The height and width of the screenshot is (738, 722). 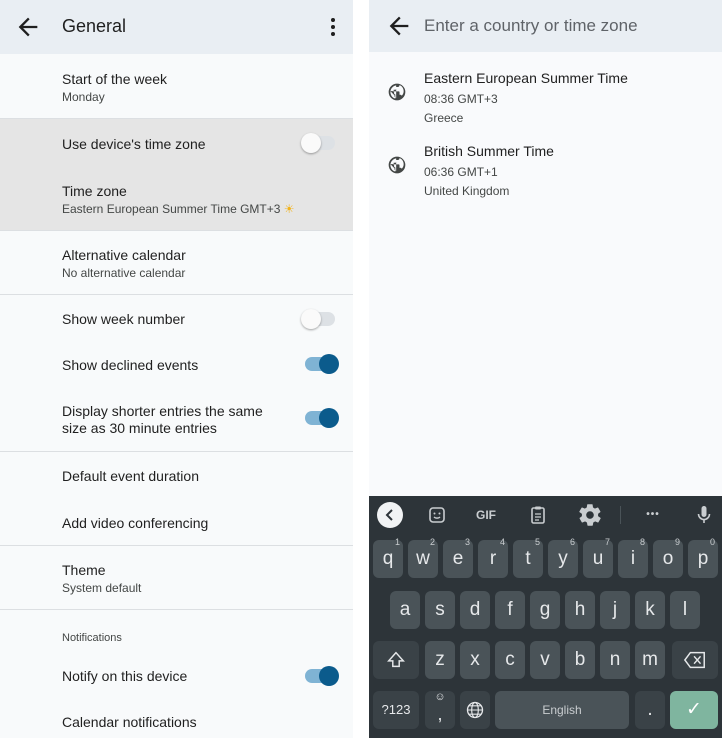 I want to click on enter-key: ✓, so click(x=694, y=710).